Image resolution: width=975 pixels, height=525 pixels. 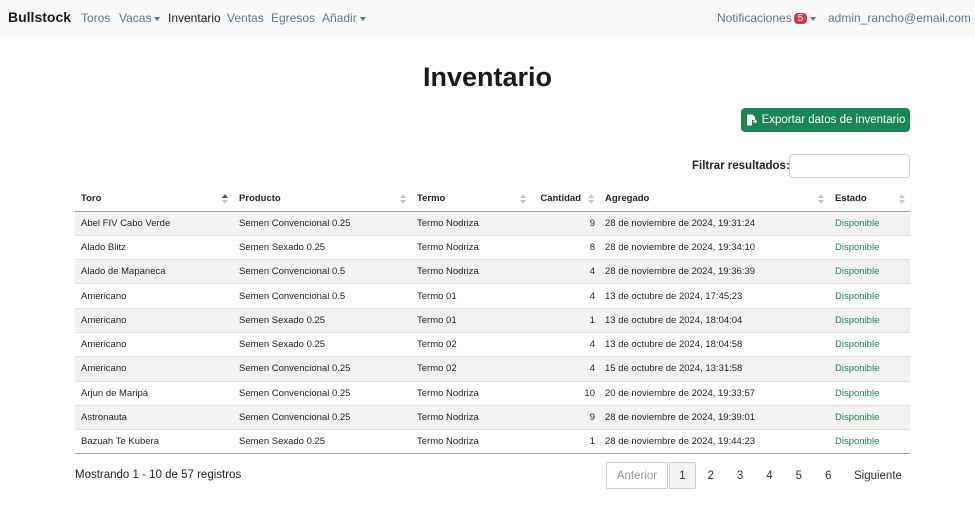 I want to click on cell-toro: Alado de Mapaneca, so click(x=154, y=272).